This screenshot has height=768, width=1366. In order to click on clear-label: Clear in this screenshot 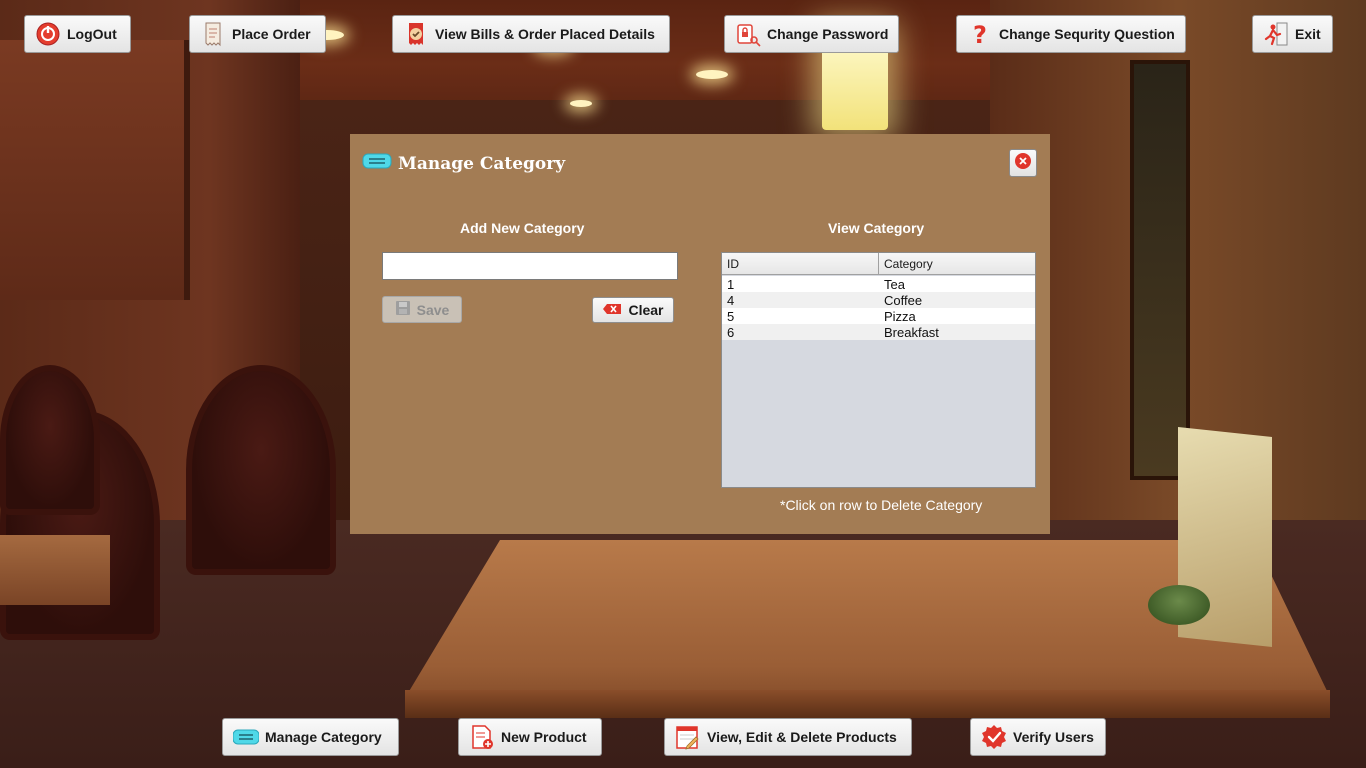, I will do `click(646, 310)`.